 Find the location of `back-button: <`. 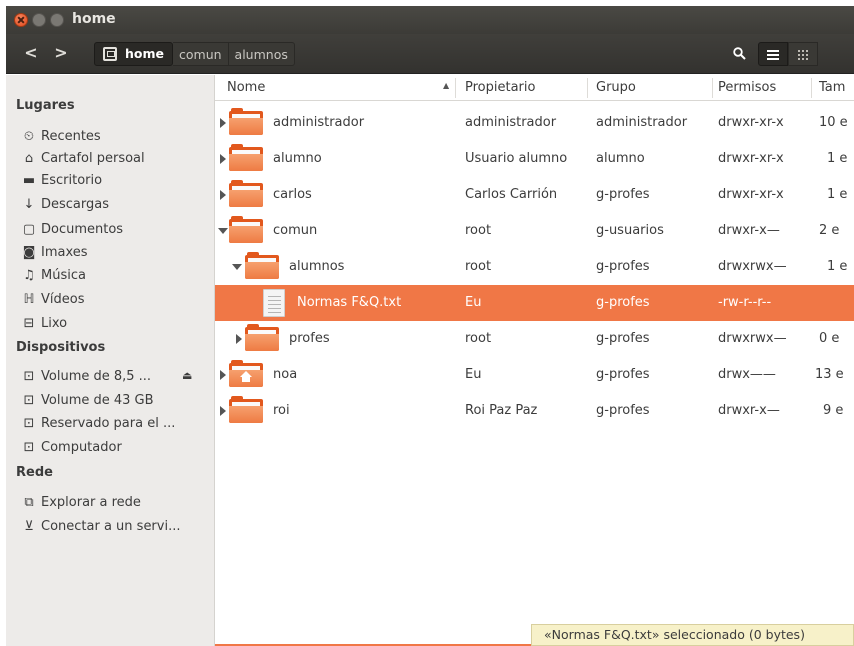

back-button: < is located at coordinates (31, 54).